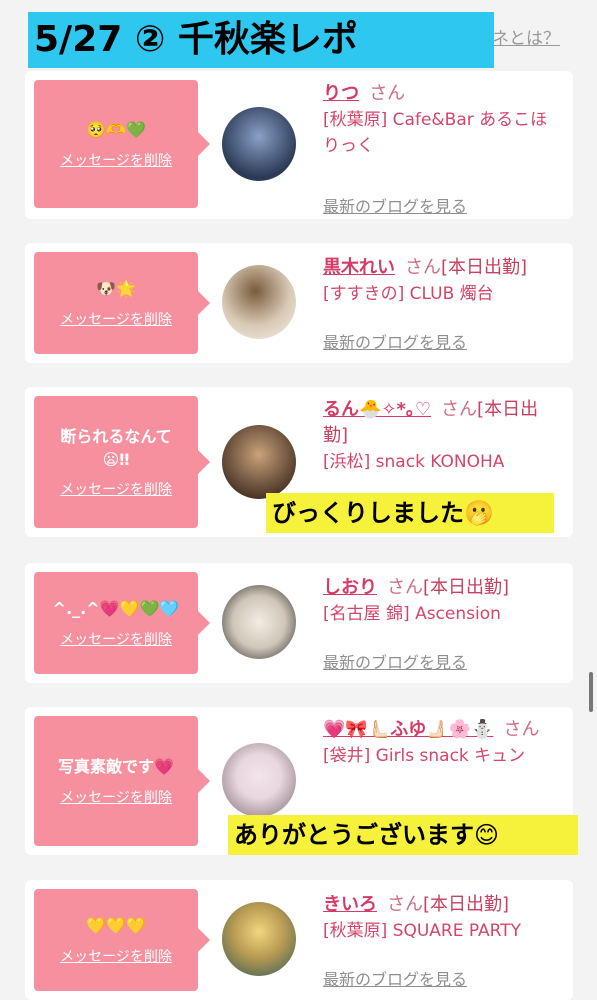 The height and width of the screenshot is (1000, 597). Describe the element at coordinates (122, 940) in the screenshot. I see `message-bubble: 💛💛💛 メッセージを削除` at that location.